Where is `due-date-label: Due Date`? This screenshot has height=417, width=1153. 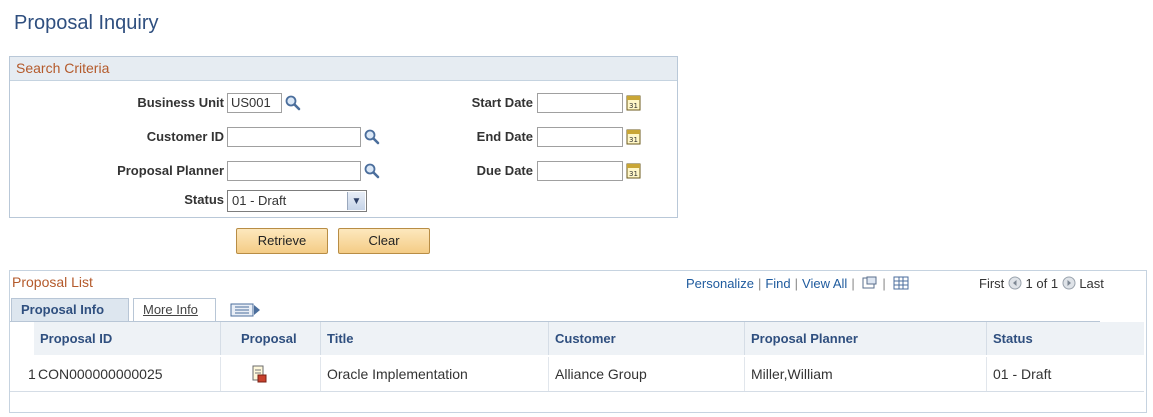
due-date-label: Due Date is located at coordinates (504, 170).